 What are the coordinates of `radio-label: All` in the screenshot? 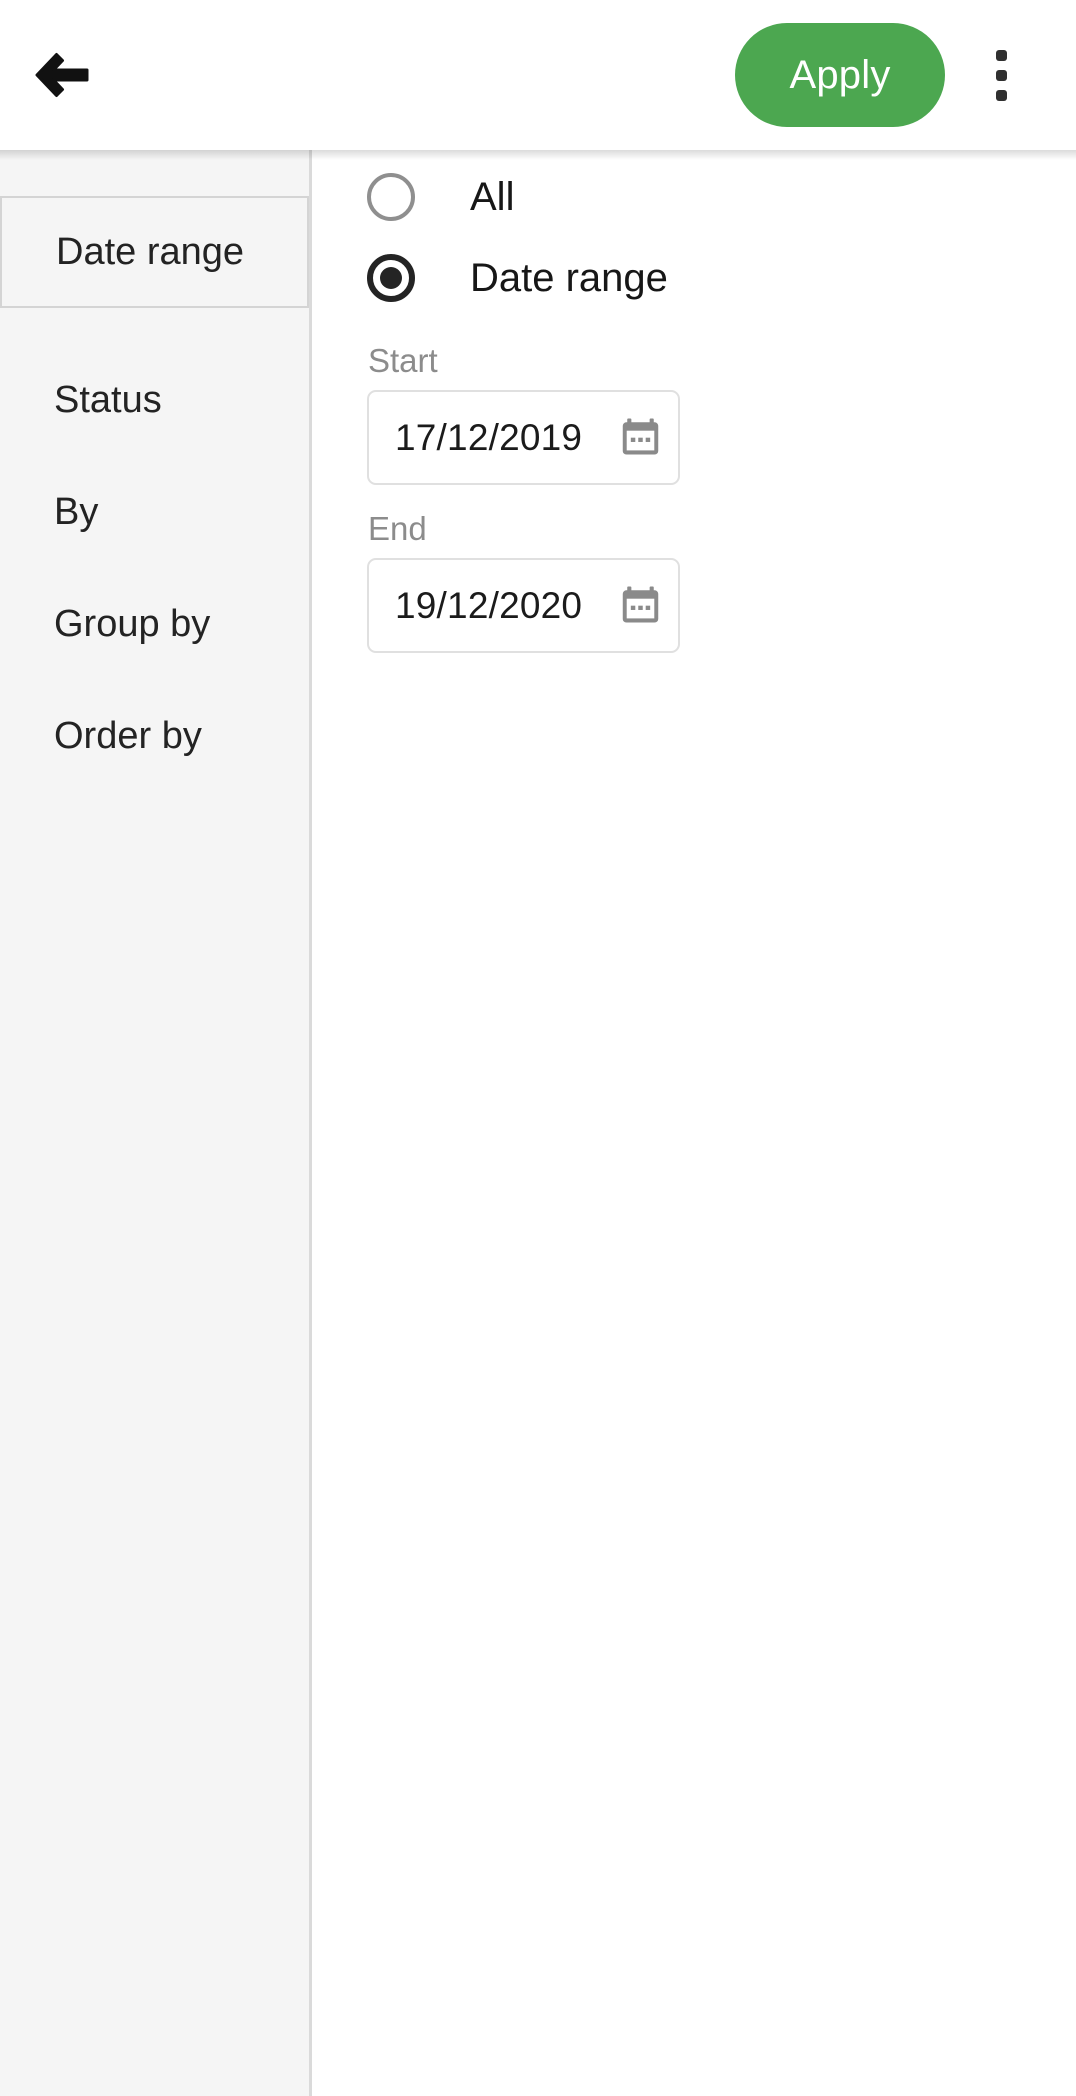 It's located at (492, 197).